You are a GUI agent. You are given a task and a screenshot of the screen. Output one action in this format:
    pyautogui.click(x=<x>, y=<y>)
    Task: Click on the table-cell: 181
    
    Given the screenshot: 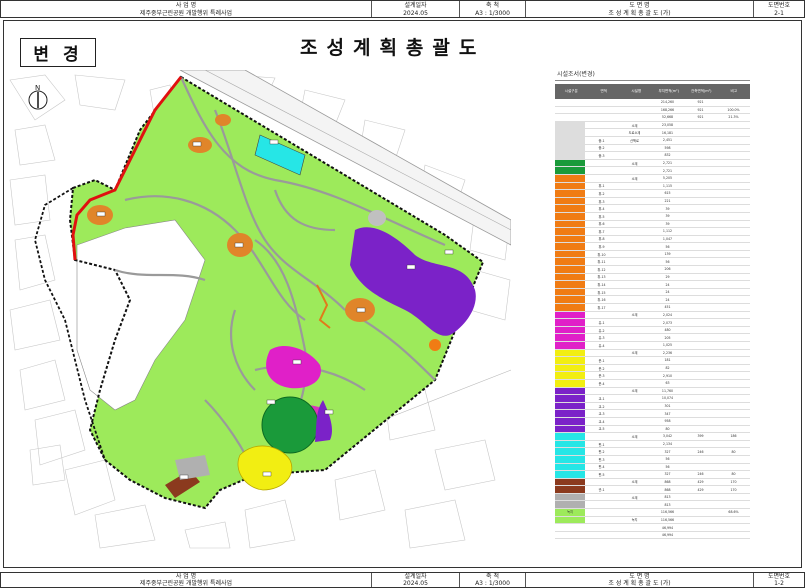 What is the action you would take?
    pyautogui.click(x=667, y=360)
    